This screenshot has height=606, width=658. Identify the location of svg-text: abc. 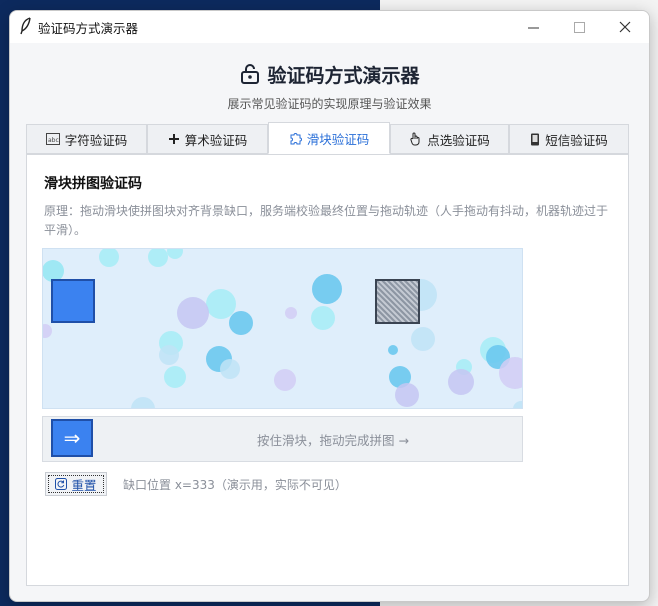
(53, 140).